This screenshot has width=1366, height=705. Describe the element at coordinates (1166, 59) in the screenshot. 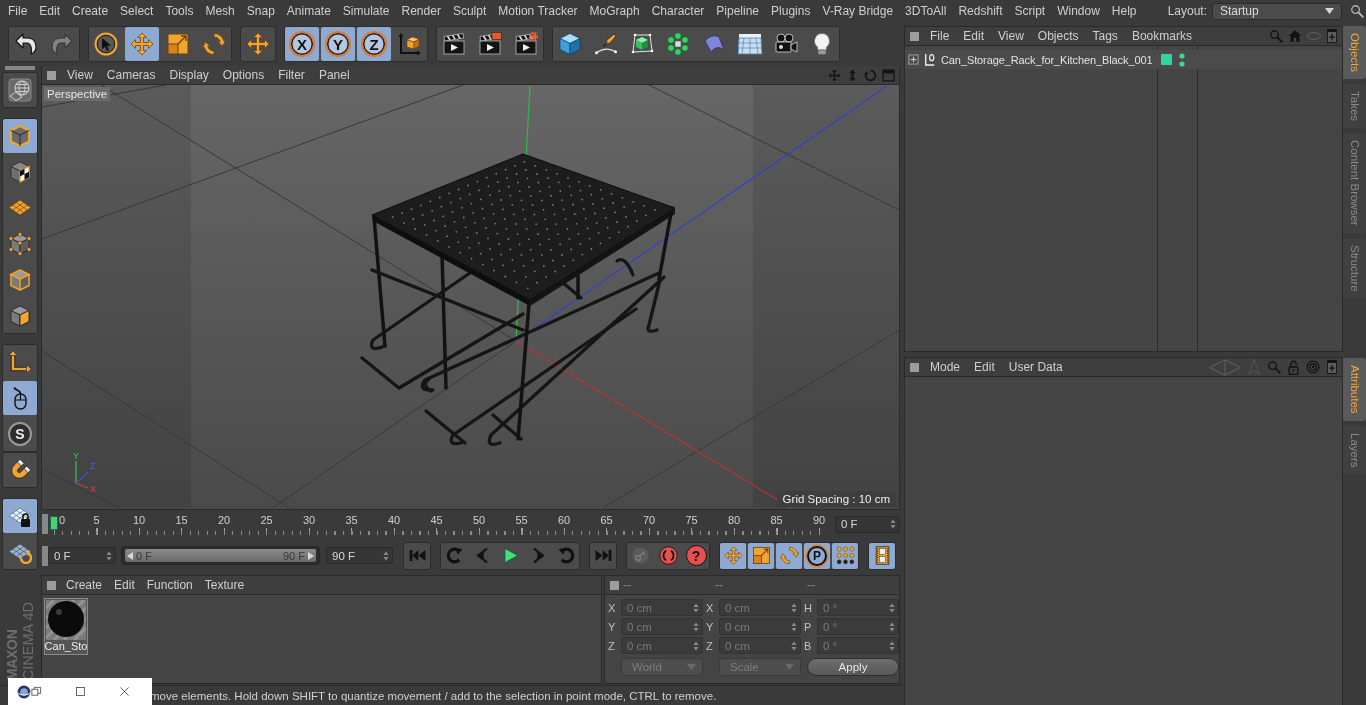

I see `layer-swatch-icon` at that location.